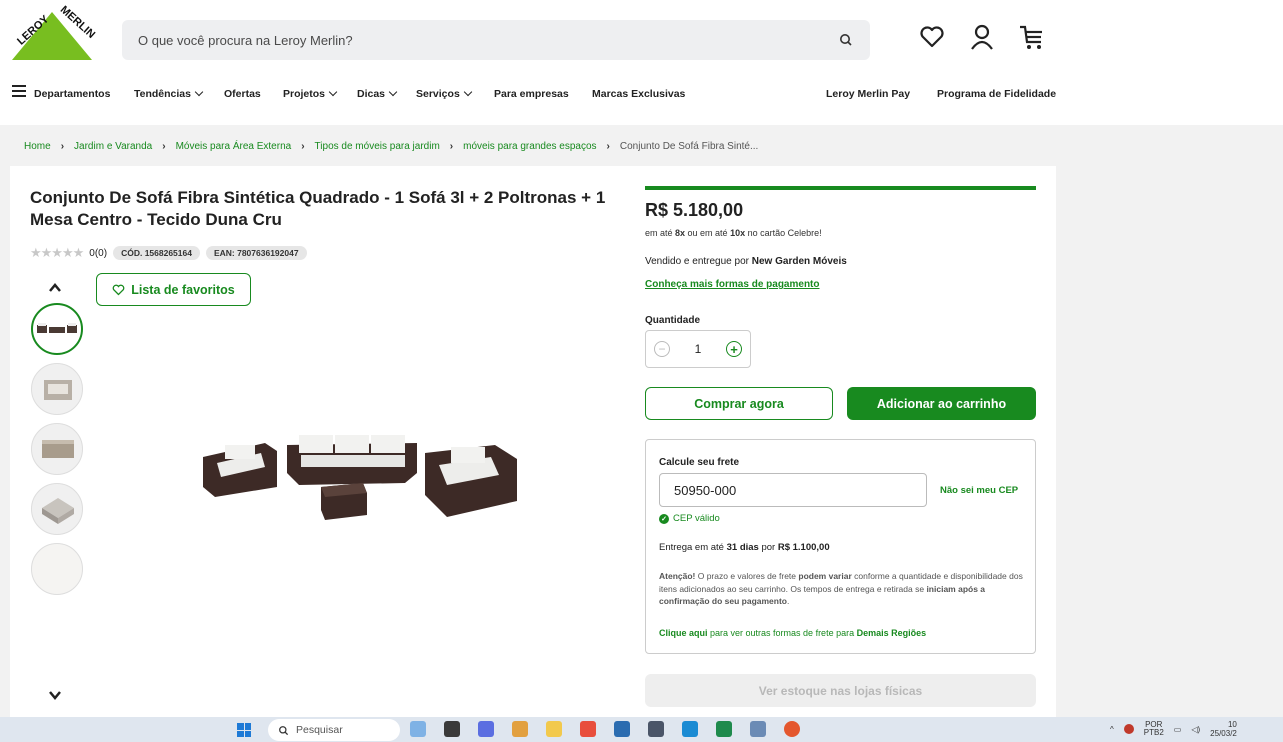 This screenshot has height=742, width=1283. Describe the element at coordinates (673, 320) in the screenshot. I see `quantity-label: Quantidade` at that location.